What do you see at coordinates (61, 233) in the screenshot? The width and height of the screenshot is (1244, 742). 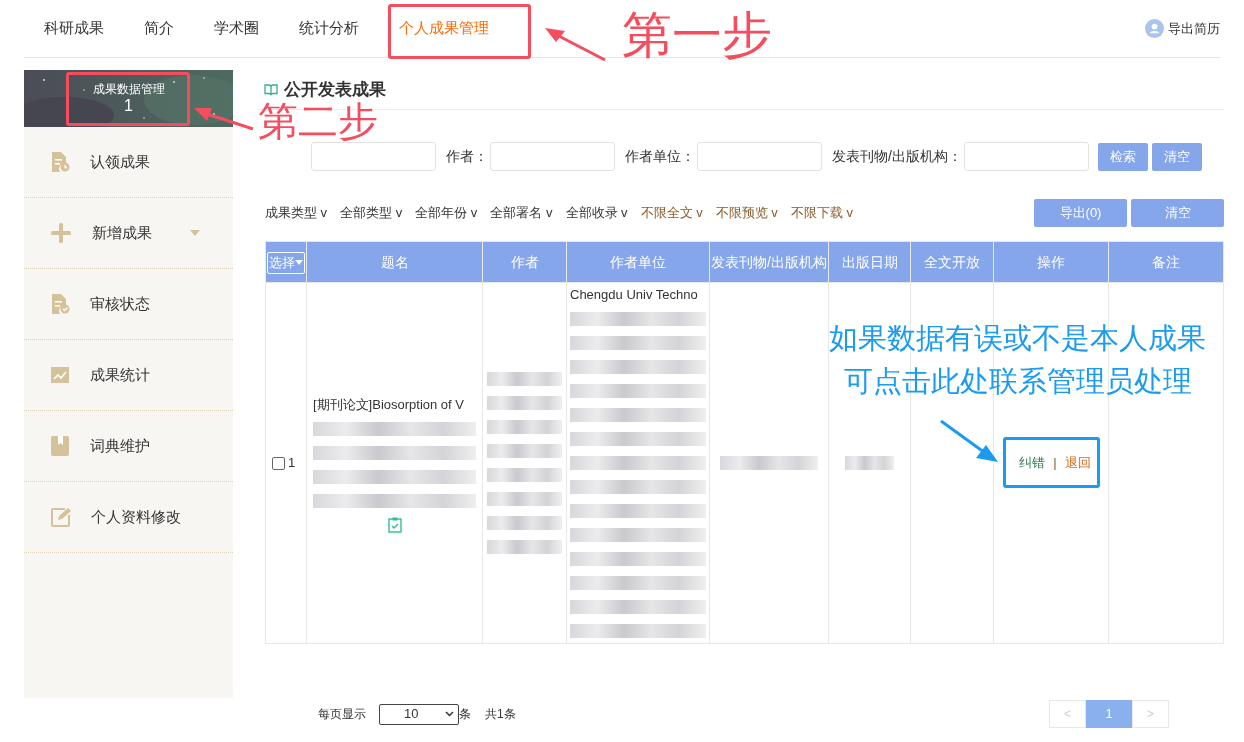 I see `plus-icon` at bounding box center [61, 233].